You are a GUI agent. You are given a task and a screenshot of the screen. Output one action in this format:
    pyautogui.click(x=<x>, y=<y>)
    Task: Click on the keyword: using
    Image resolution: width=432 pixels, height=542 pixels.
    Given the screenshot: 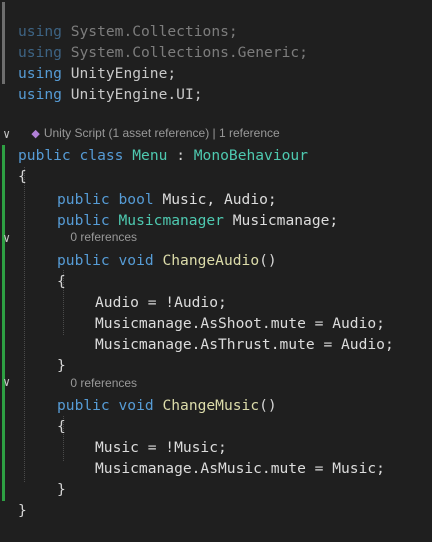 What is the action you would take?
    pyautogui.click(x=40, y=94)
    